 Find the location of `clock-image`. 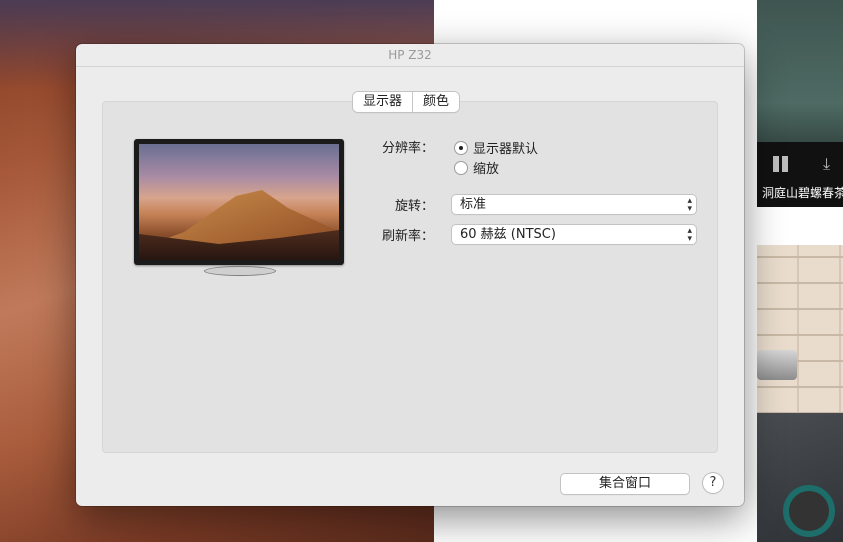

clock-image is located at coordinates (809, 511).